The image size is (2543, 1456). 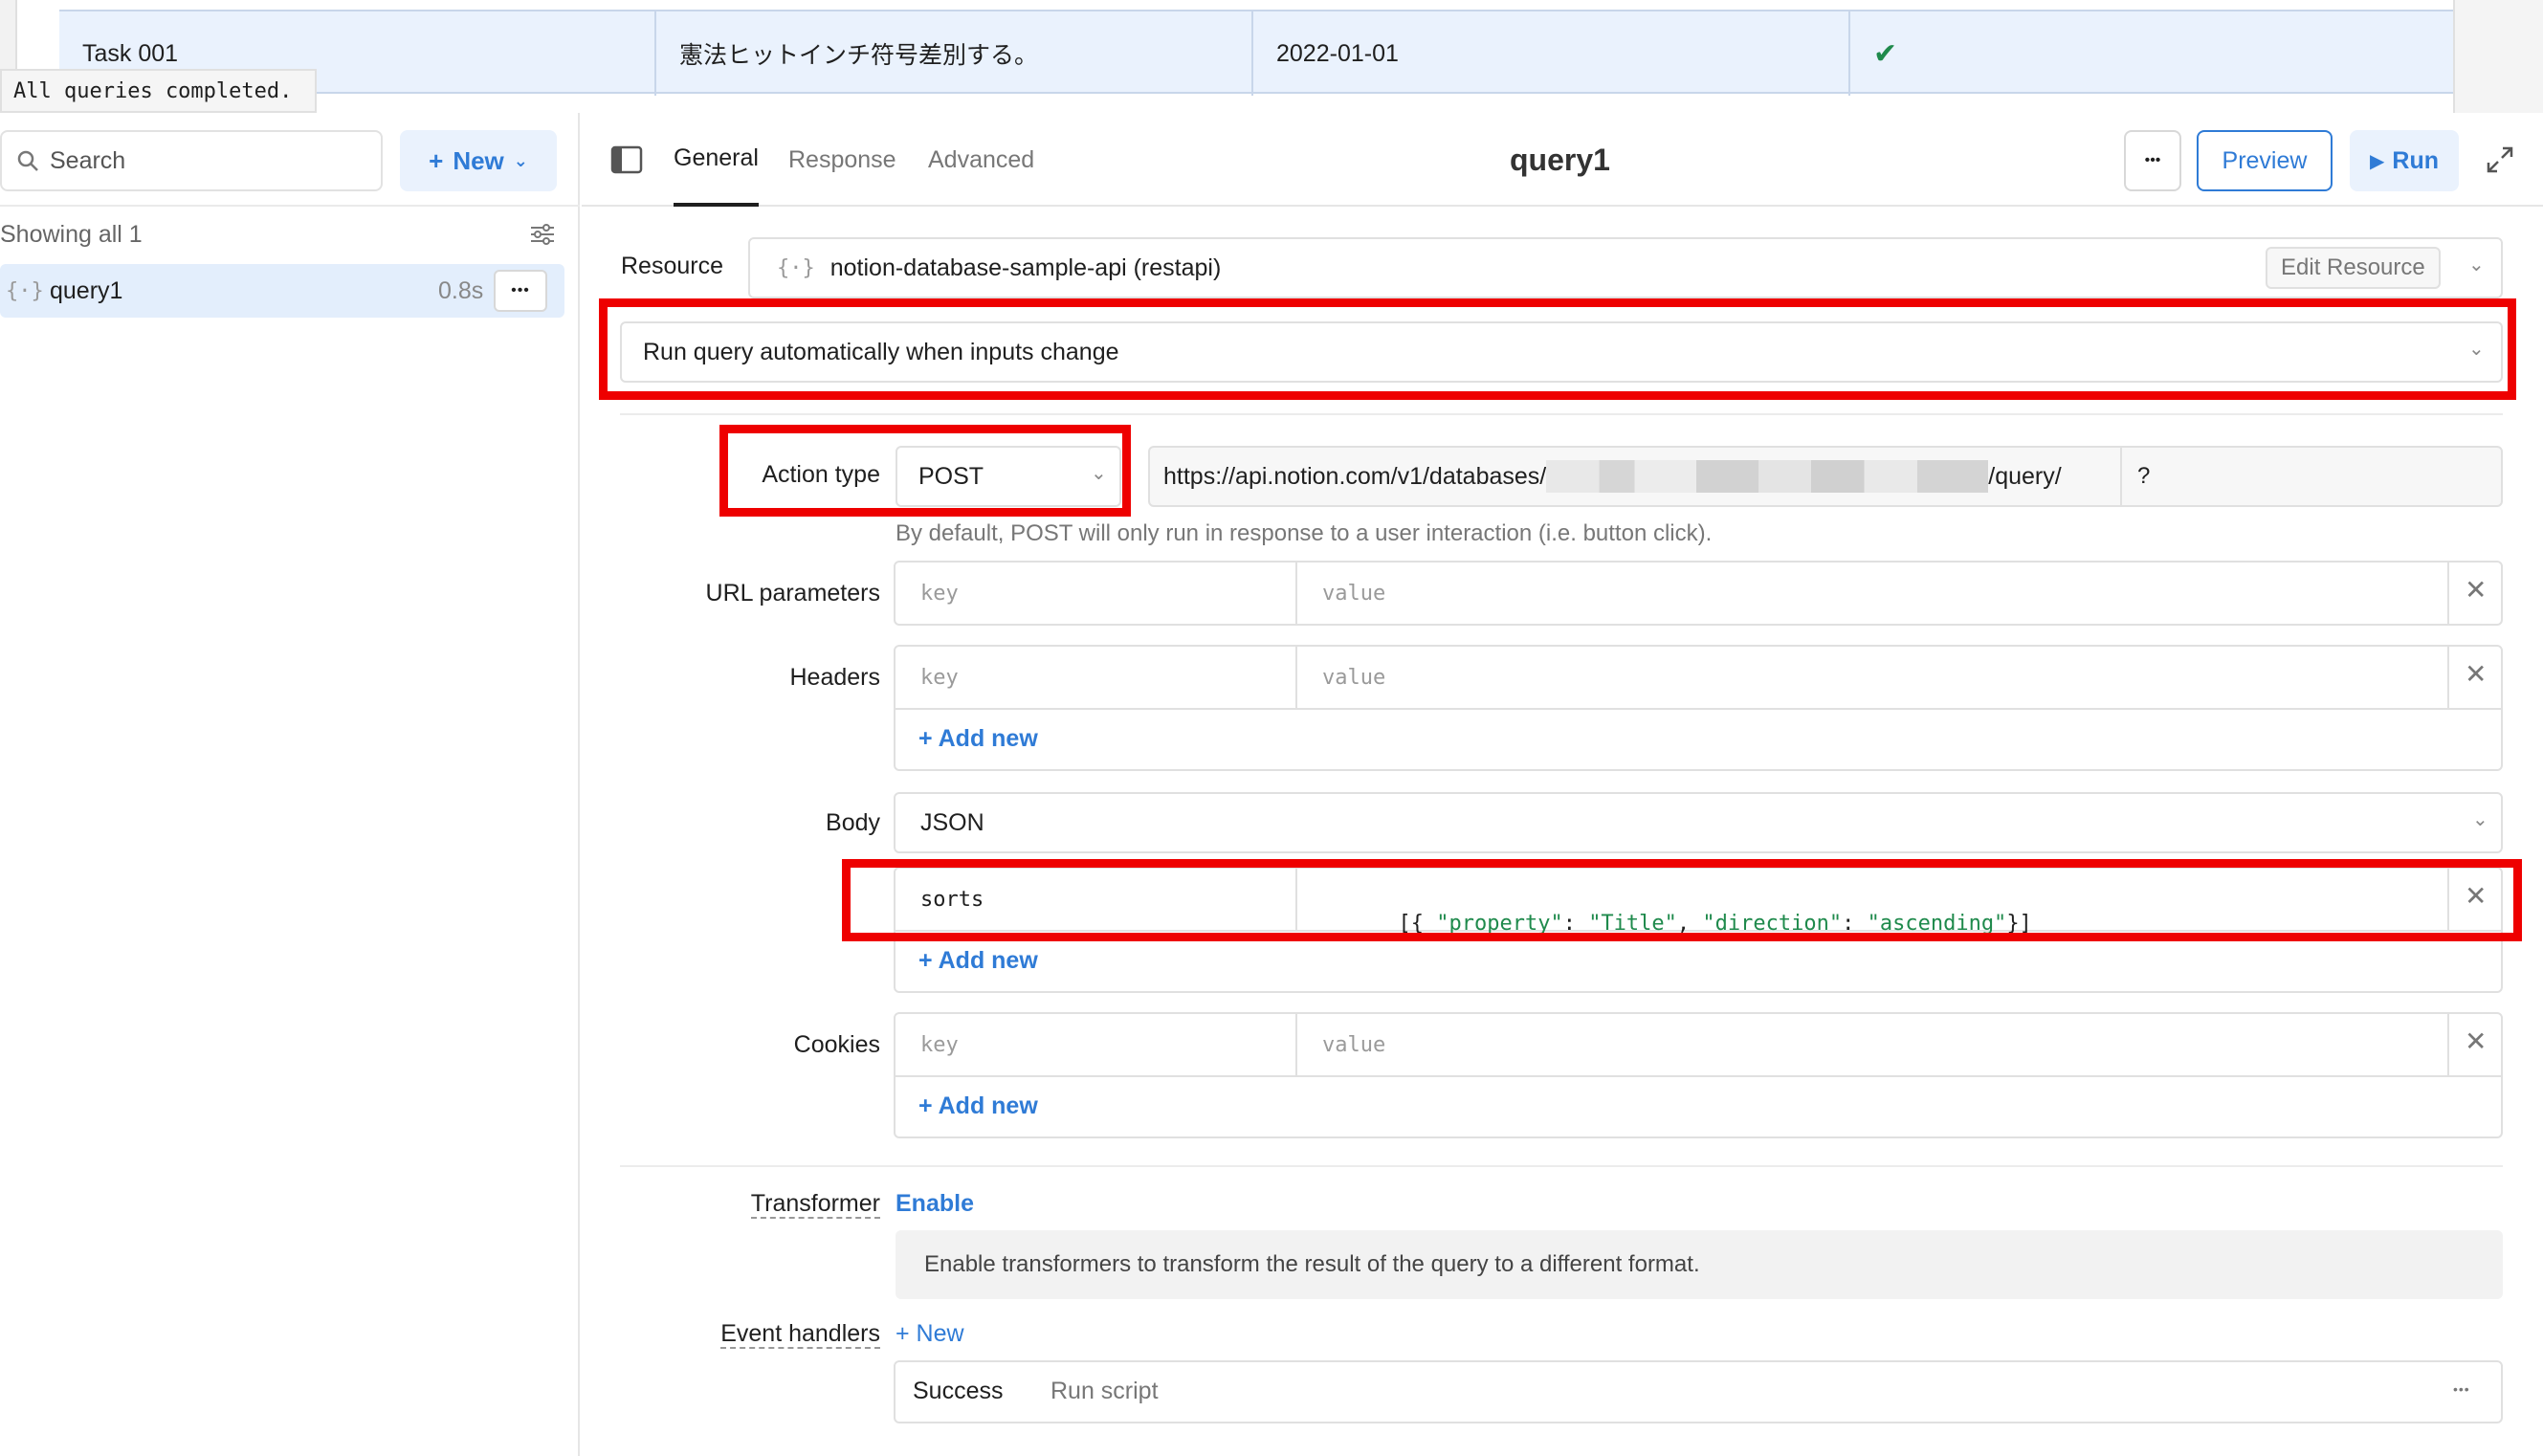 I want to click on query-list-item: {·} query1 0.8s •••, so click(x=282, y=291).